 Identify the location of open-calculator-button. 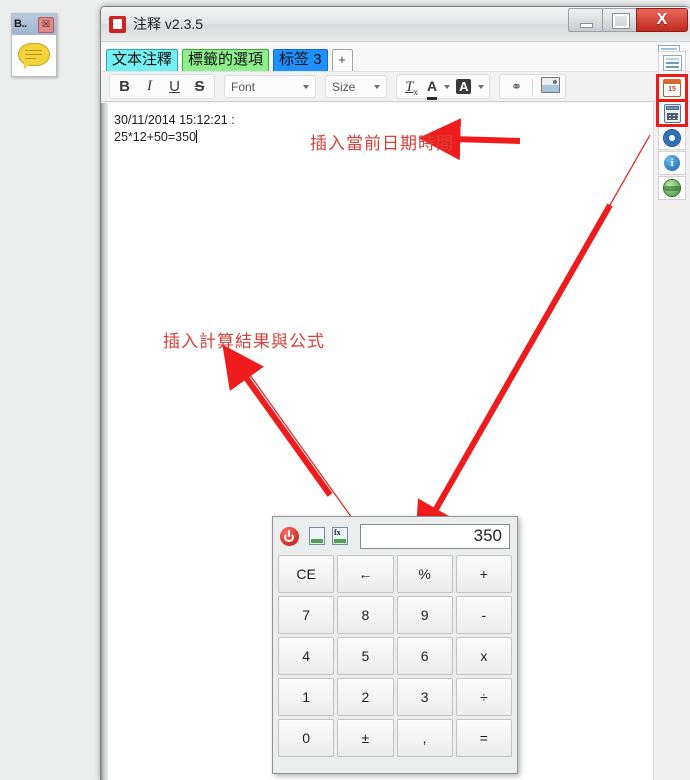
(672, 113).